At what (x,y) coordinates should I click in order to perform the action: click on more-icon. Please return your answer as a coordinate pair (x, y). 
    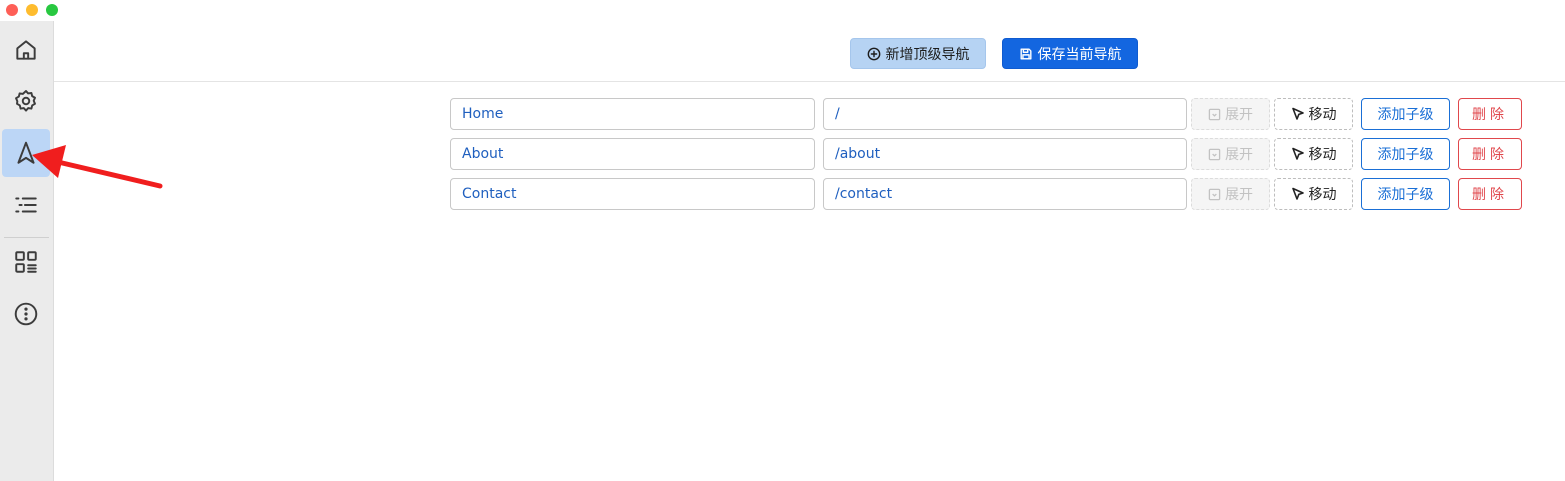
    Looking at the image, I should click on (26, 314).